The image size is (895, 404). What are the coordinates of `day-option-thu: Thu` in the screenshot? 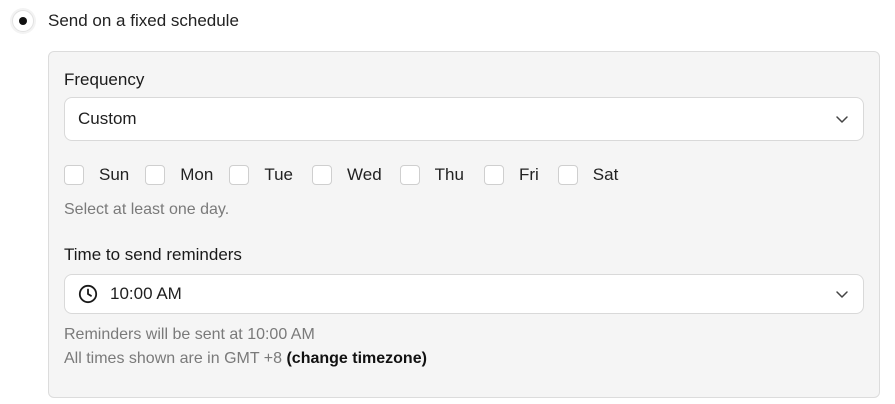 It's located at (431, 175).